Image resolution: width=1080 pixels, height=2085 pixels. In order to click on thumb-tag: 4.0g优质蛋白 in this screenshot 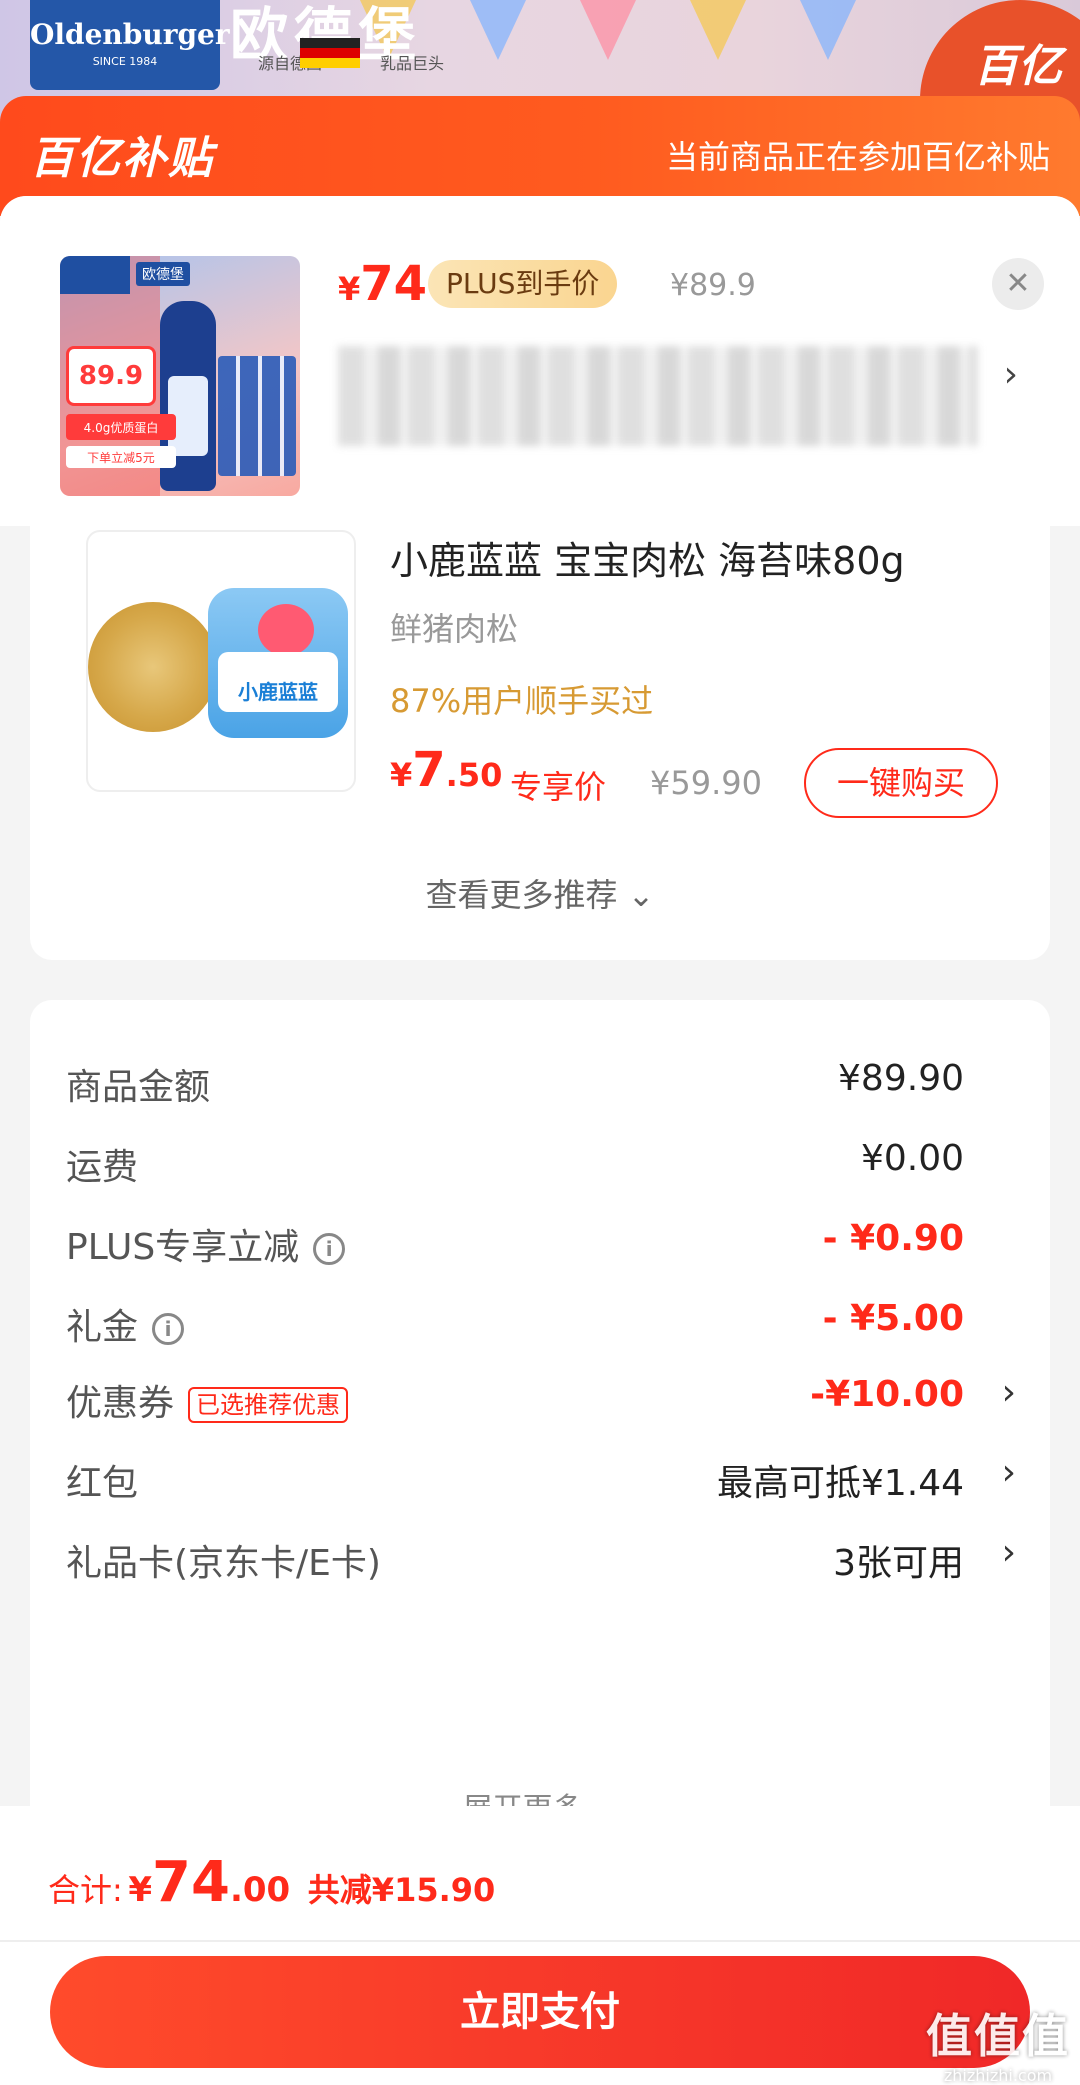, I will do `click(121, 427)`.